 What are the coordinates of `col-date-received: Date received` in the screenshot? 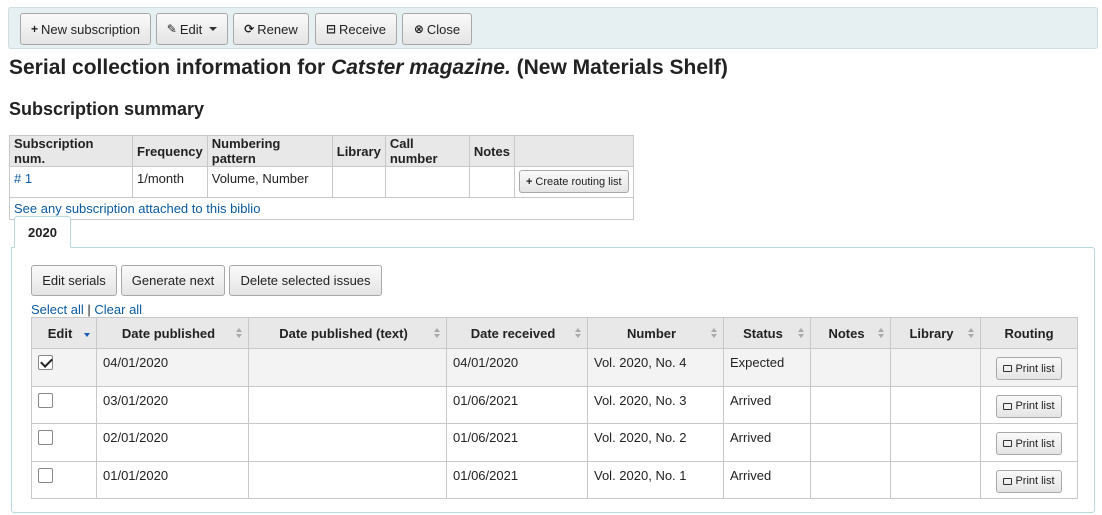 It's located at (517, 333).